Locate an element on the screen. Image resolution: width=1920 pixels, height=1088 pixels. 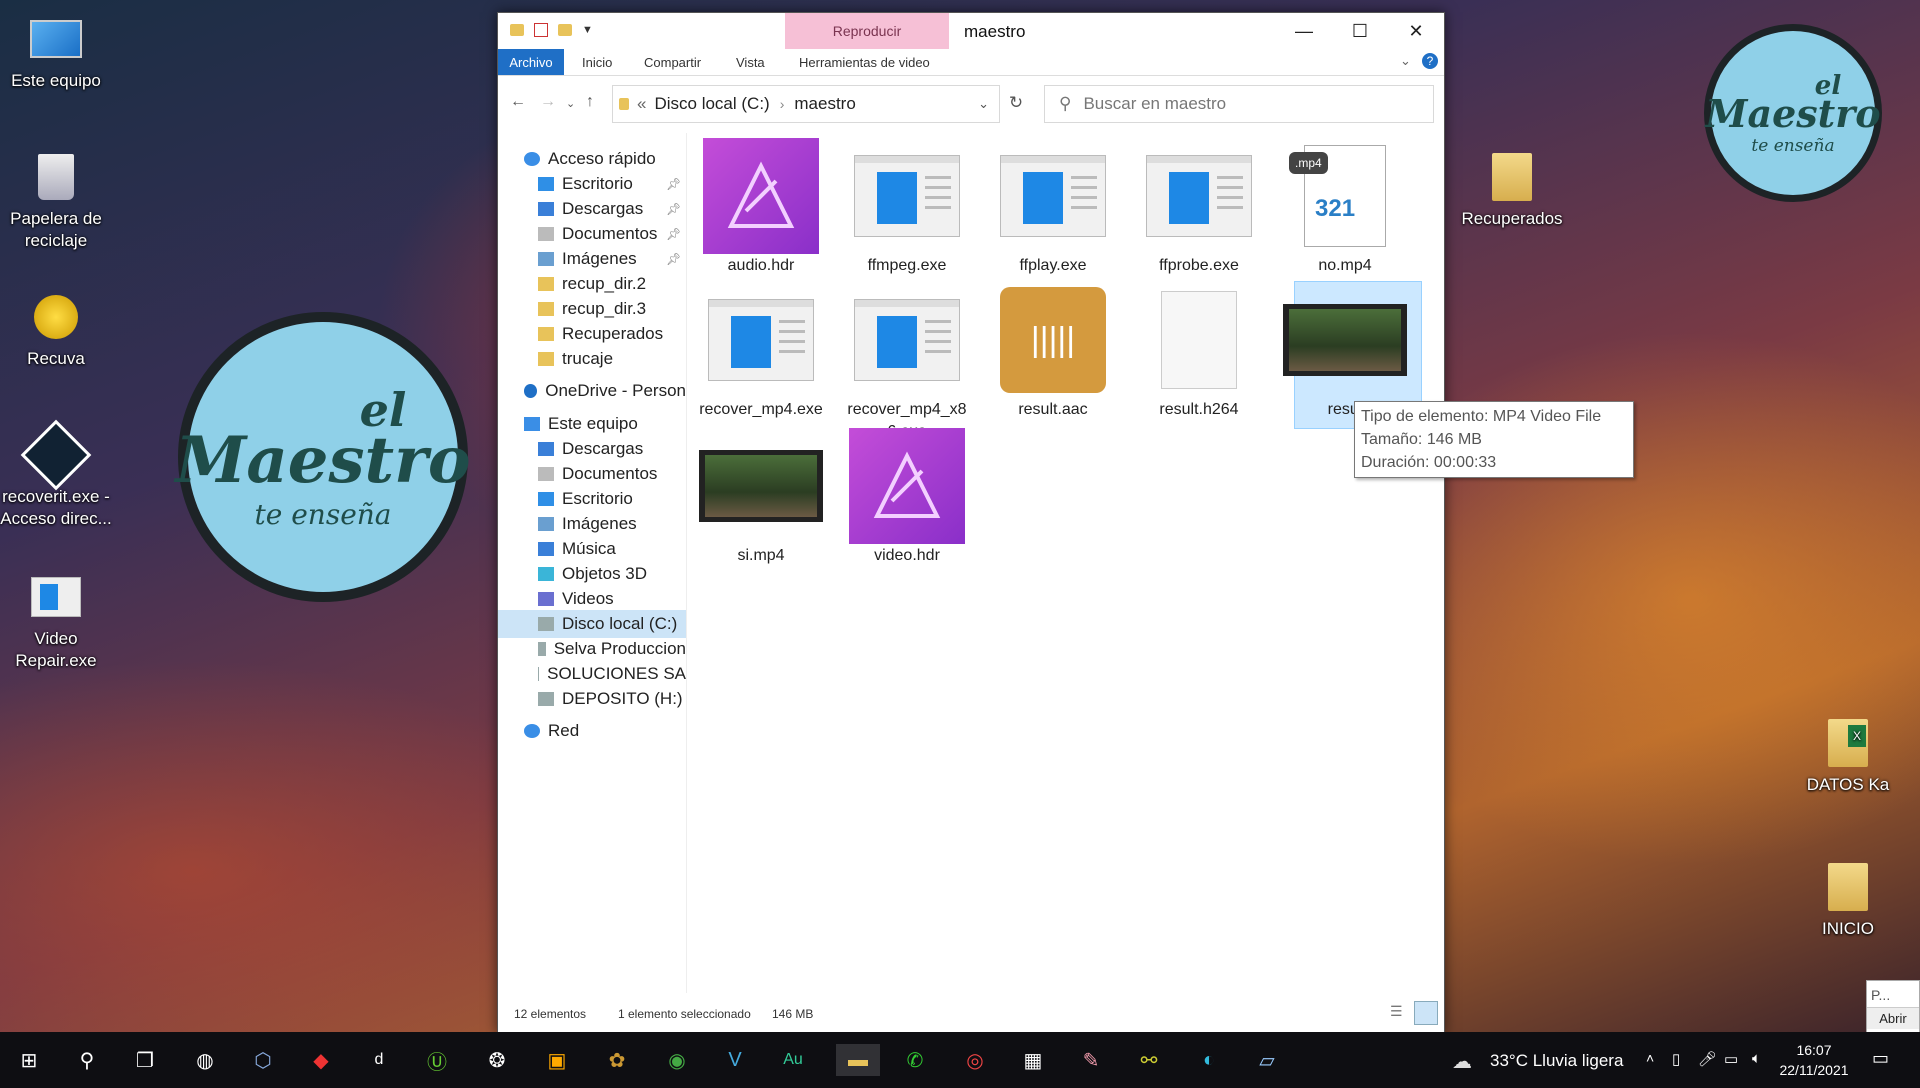
minimize-button: — is located at coordinates (1304, 31).